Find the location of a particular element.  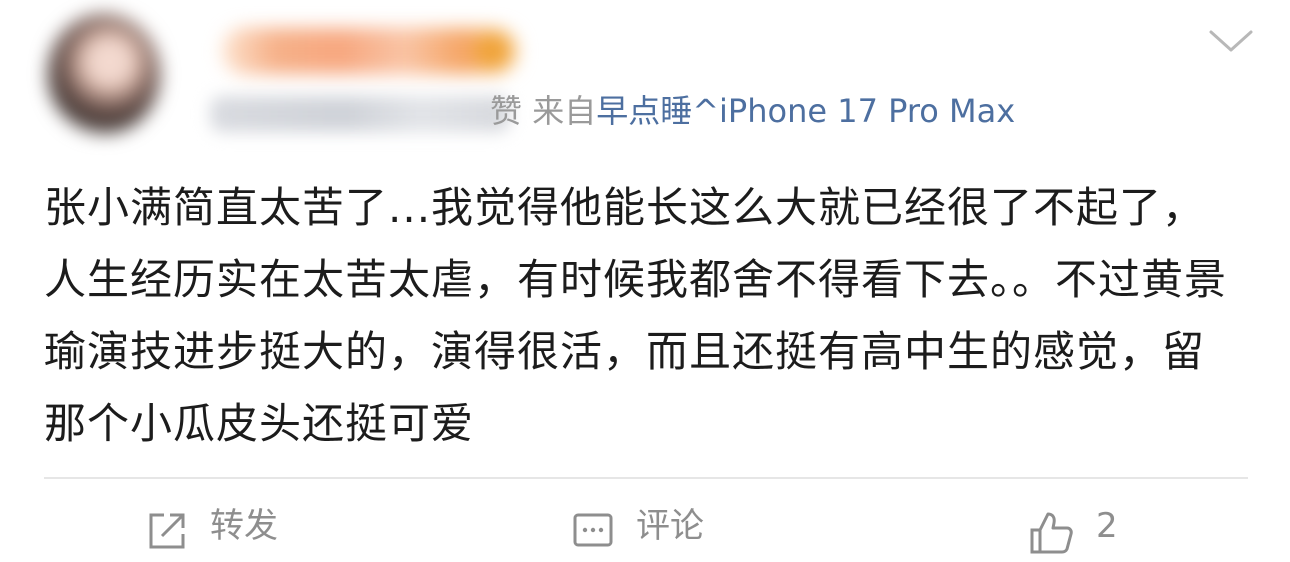

chevron-down-icon is located at coordinates (1231, 40).